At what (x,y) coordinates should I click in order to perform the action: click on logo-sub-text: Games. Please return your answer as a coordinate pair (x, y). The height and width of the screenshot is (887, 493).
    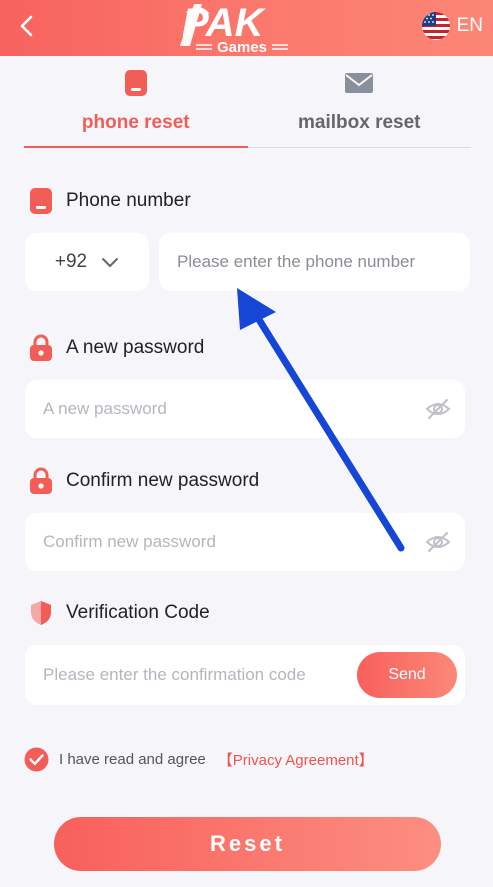
    Looking at the image, I should click on (242, 47).